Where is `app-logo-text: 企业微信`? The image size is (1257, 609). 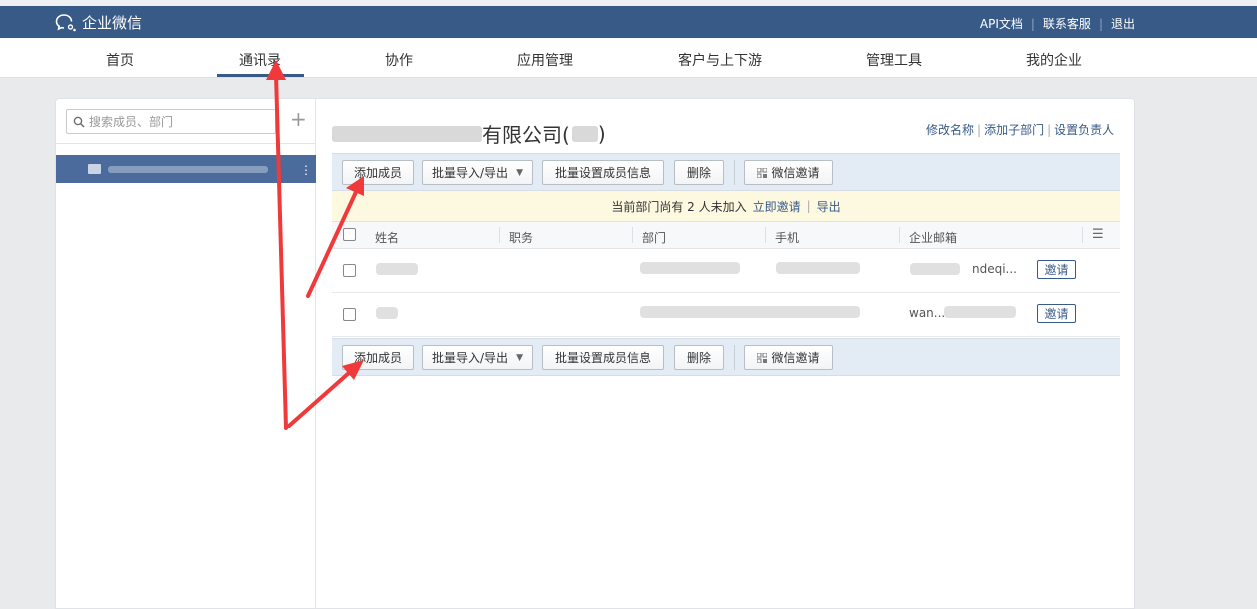 app-logo-text: 企业微信 is located at coordinates (112, 23).